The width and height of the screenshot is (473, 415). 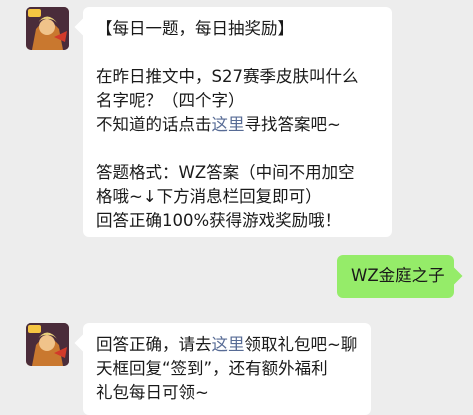 What do you see at coordinates (212, 368) in the screenshot?
I see `reply-line2: 天框回复“签到”，还有额外福利` at bounding box center [212, 368].